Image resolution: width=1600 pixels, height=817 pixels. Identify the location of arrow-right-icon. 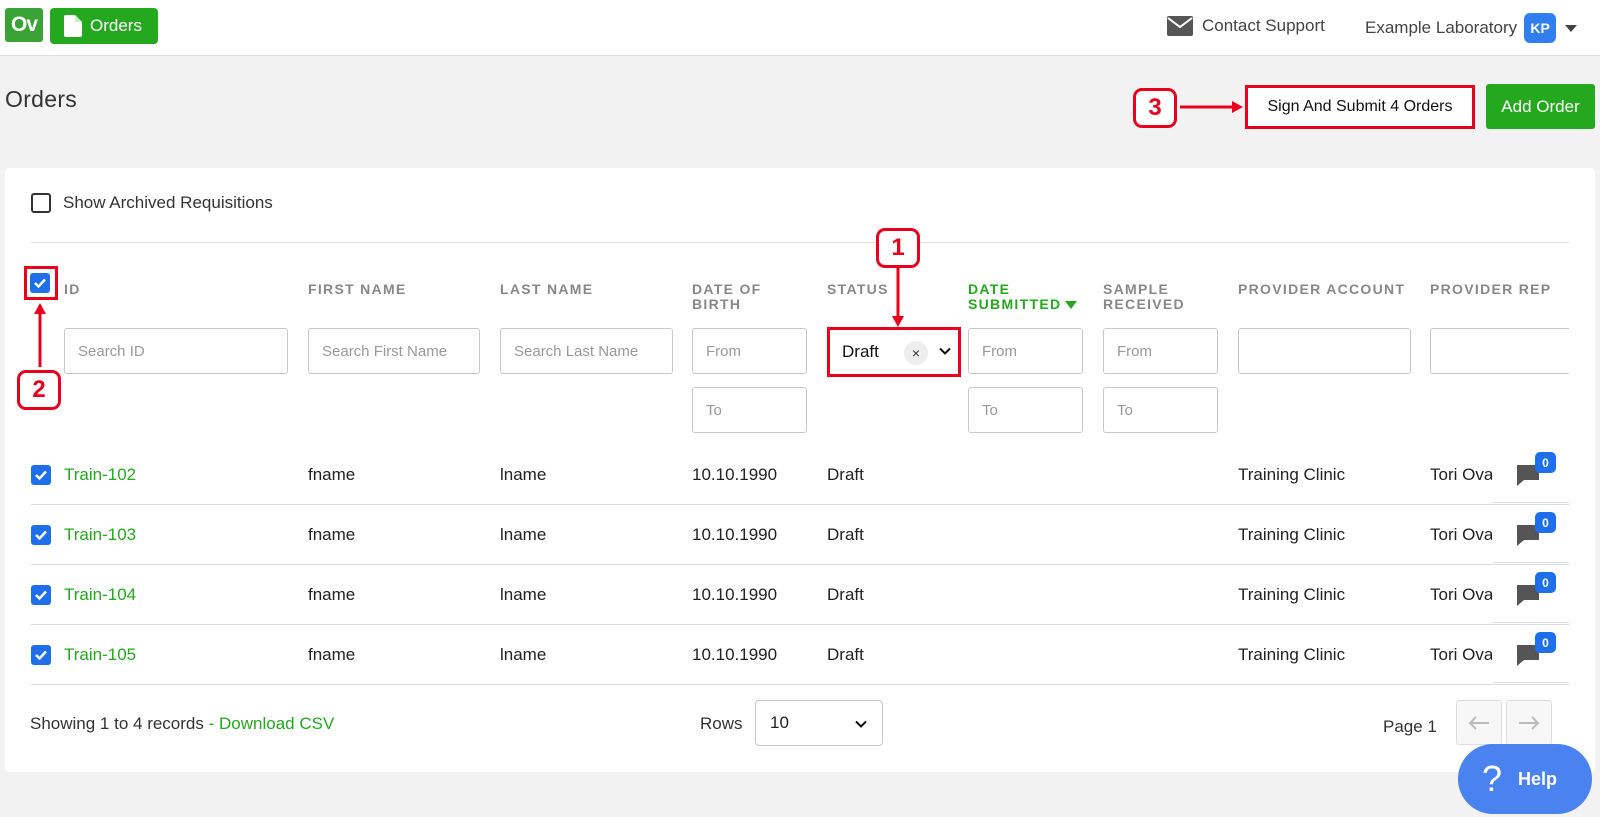
(1529, 722).